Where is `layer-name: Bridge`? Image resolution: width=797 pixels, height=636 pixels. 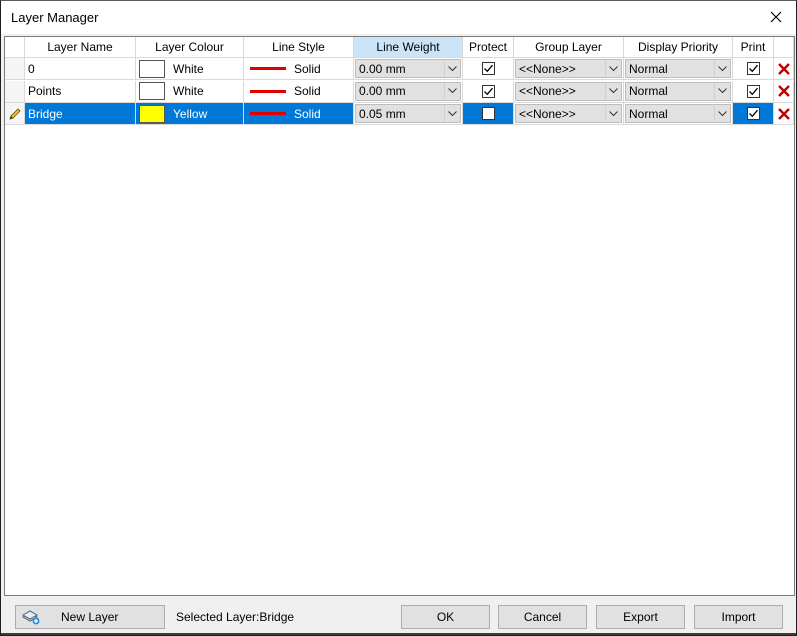 layer-name: Bridge is located at coordinates (45, 113).